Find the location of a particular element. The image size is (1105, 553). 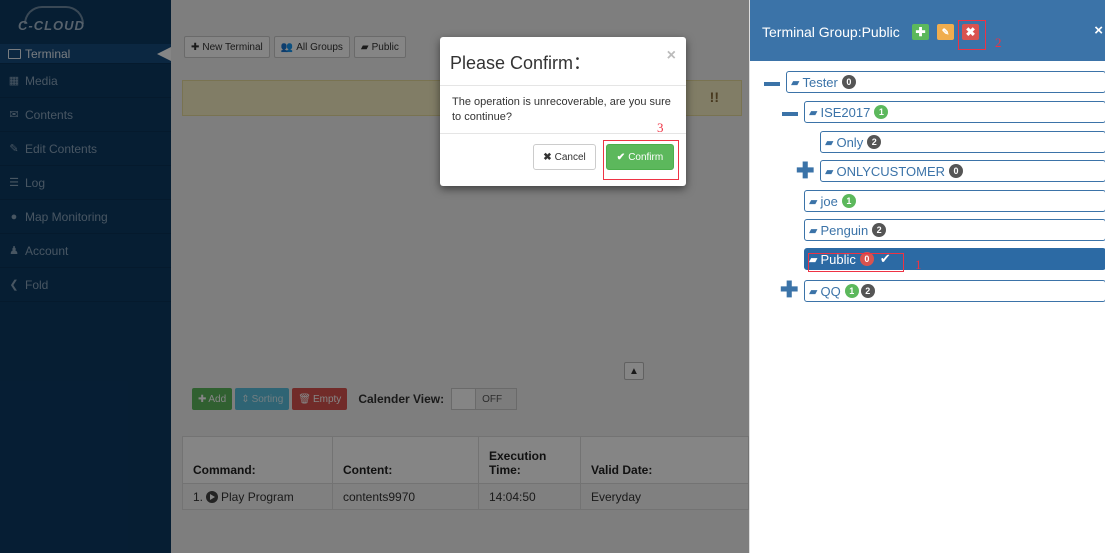

edit-group-button: ✎ is located at coordinates (945, 32).